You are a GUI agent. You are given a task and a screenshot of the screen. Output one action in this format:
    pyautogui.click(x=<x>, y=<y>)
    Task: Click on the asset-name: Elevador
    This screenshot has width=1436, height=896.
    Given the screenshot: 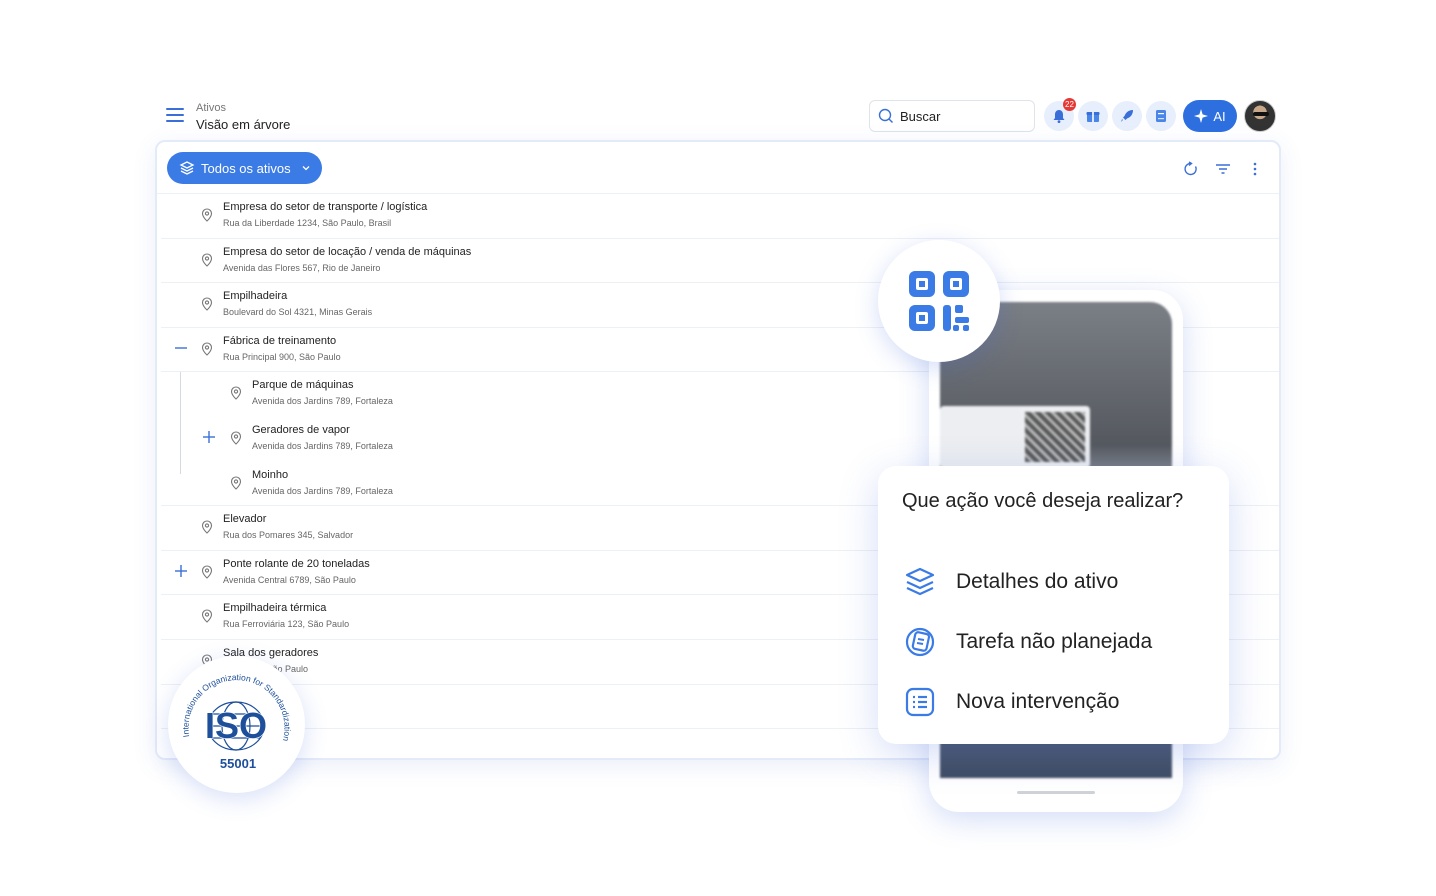 What is the action you would take?
    pyautogui.click(x=245, y=519)
    